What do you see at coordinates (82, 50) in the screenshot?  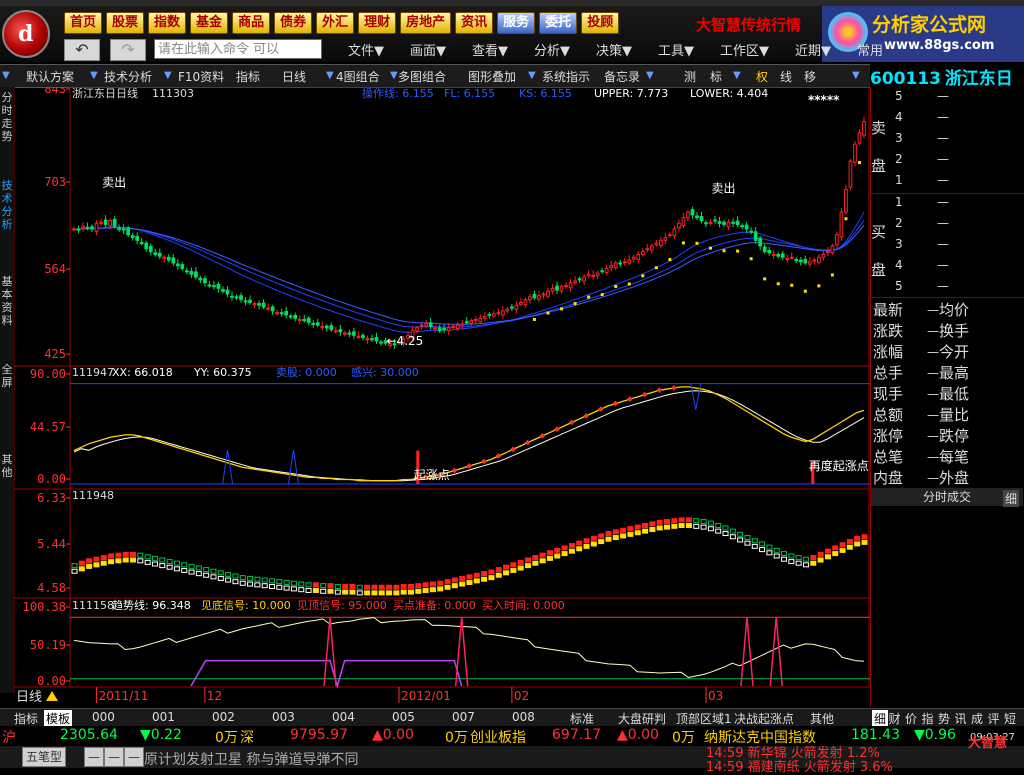 I see `back-arrow-icon: ↶` at bounding box center [82, 50].